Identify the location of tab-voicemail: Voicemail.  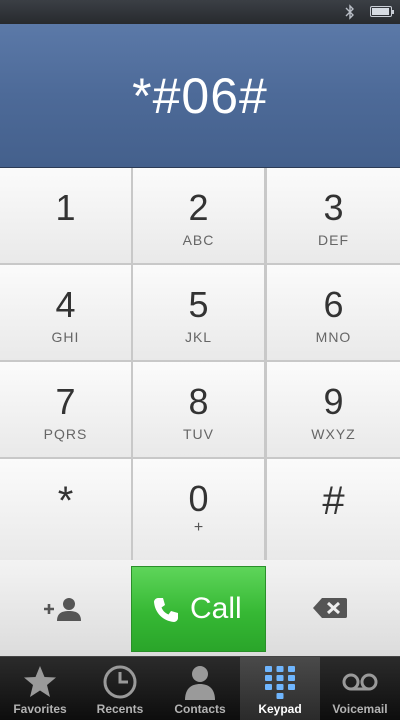
(360, 688).